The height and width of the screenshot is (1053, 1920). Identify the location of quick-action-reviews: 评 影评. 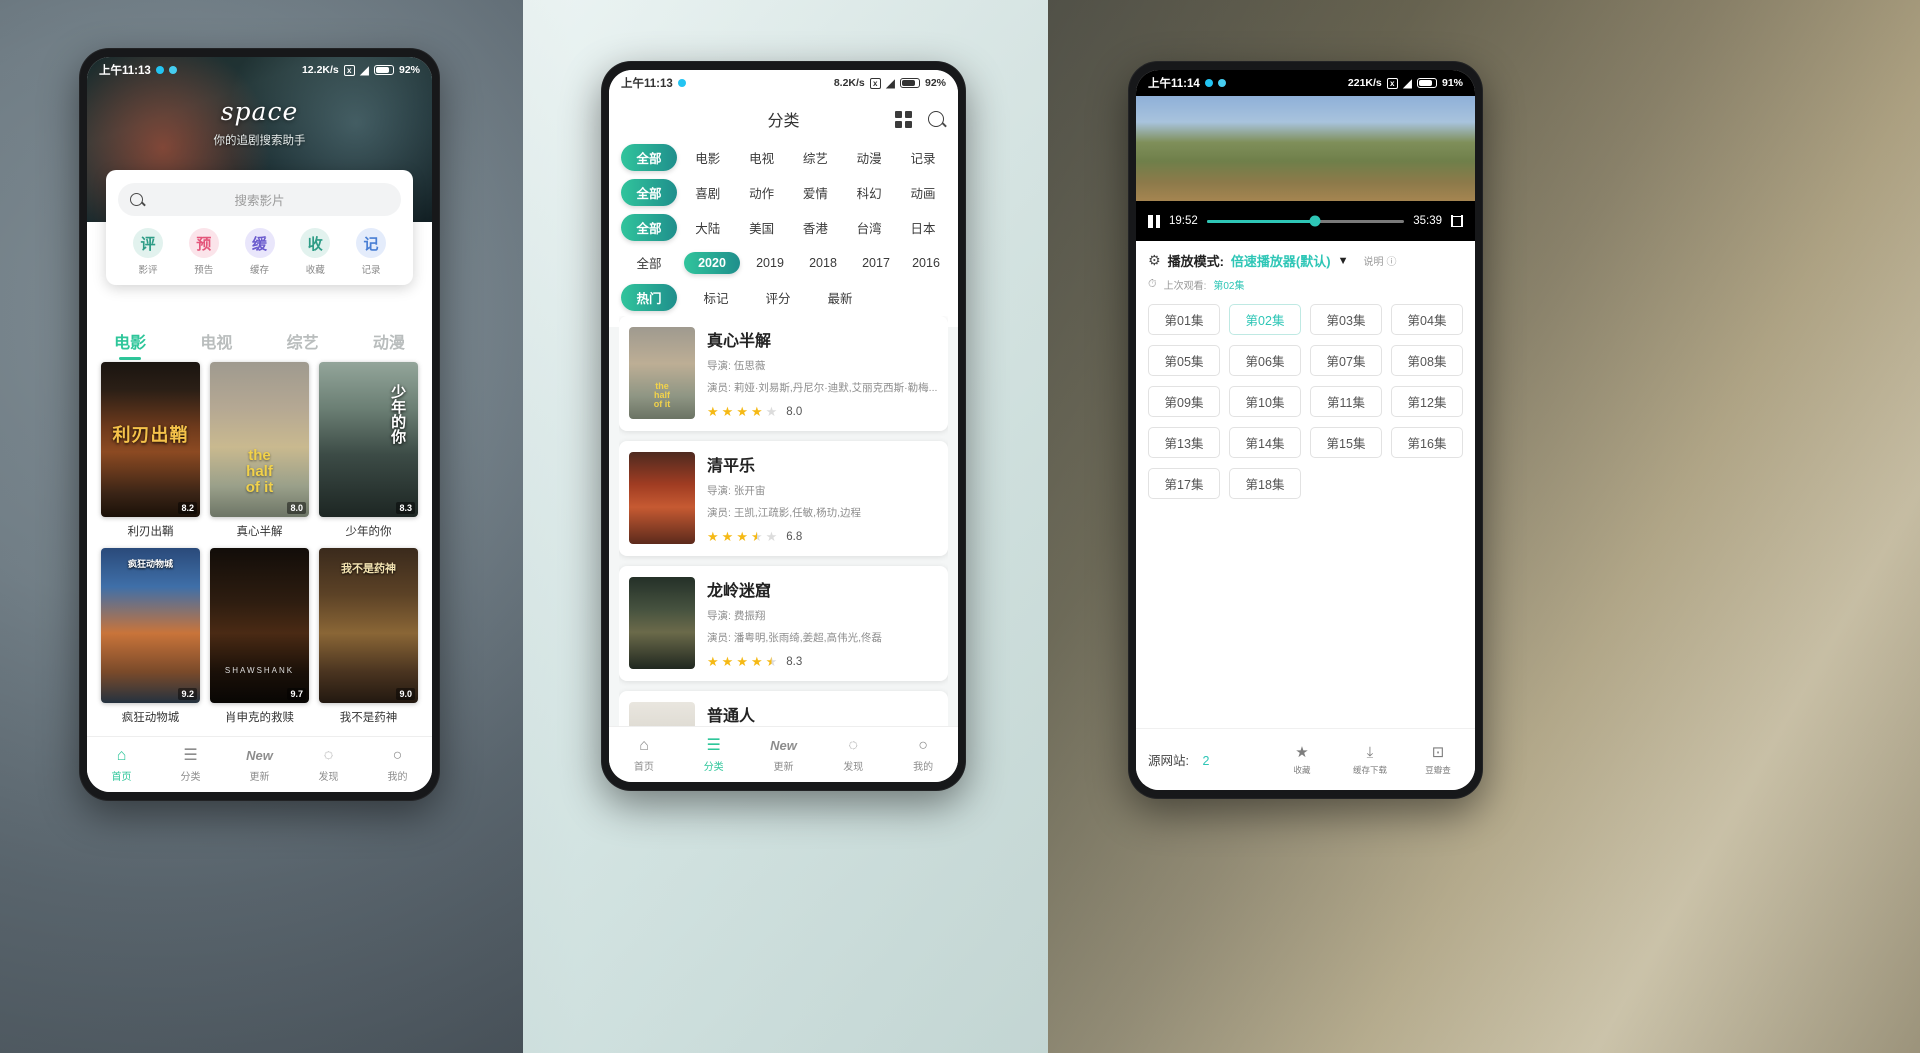
(148, 252).